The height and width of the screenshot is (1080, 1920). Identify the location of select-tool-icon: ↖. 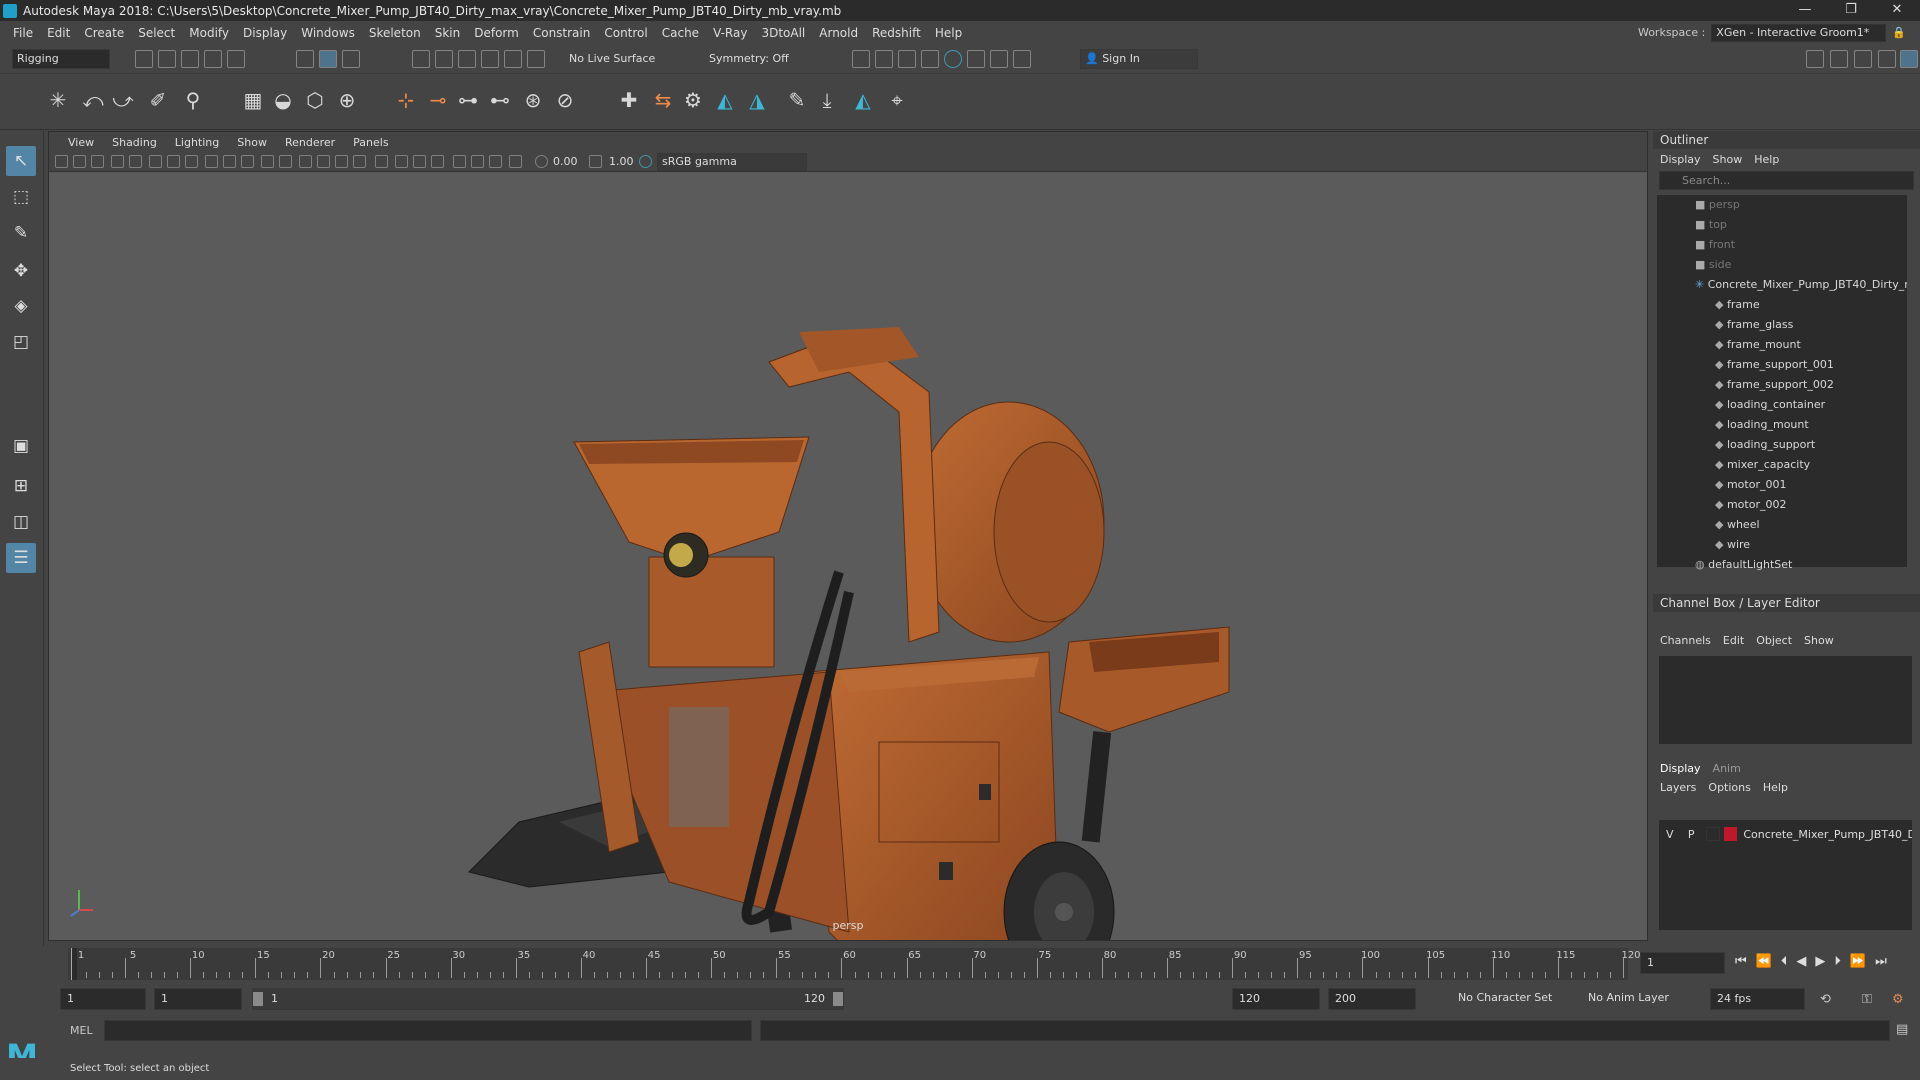
(21, 161).